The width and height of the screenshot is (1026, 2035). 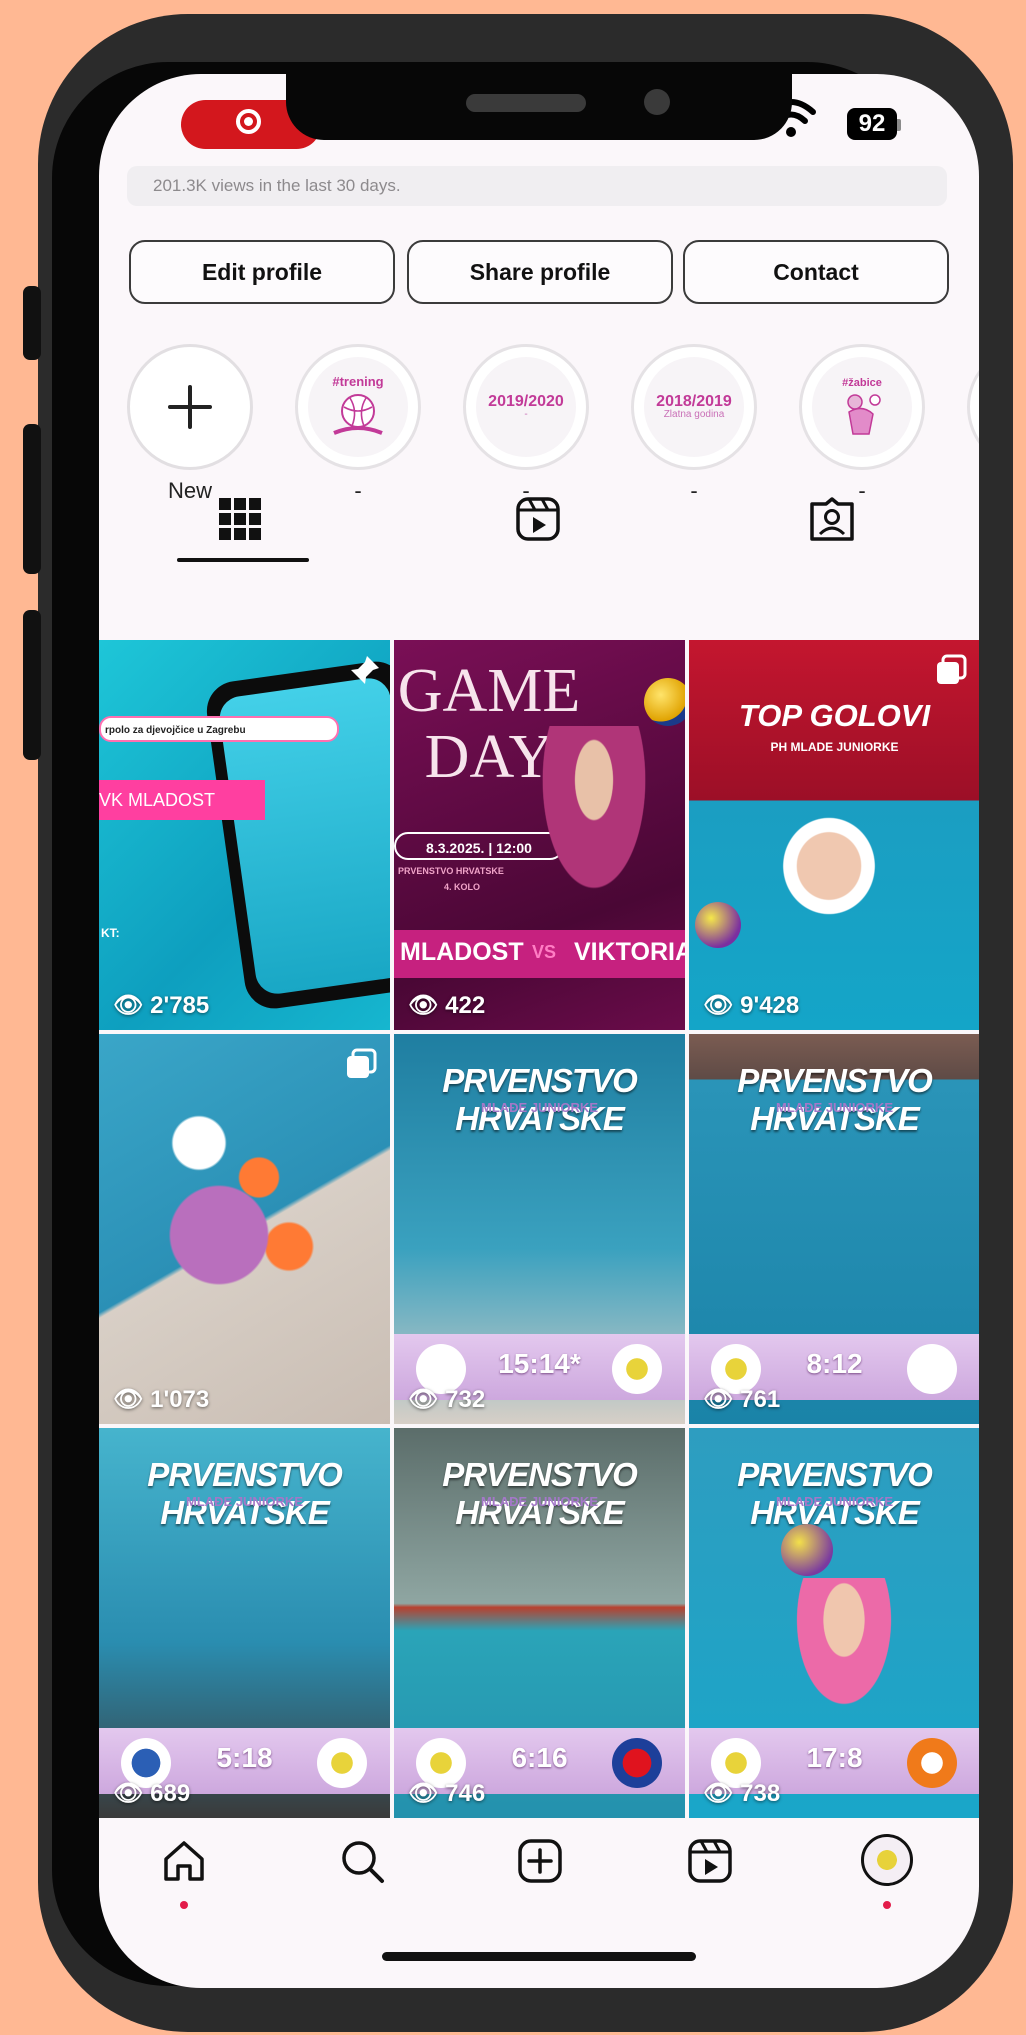 I want to click on volume-down-button, so click(x=32, y=685).